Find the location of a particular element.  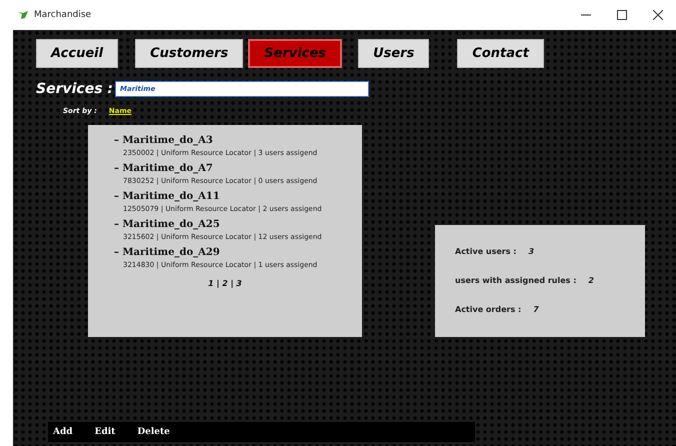

window-title: Marchandise is located at coordinates (63, 15).